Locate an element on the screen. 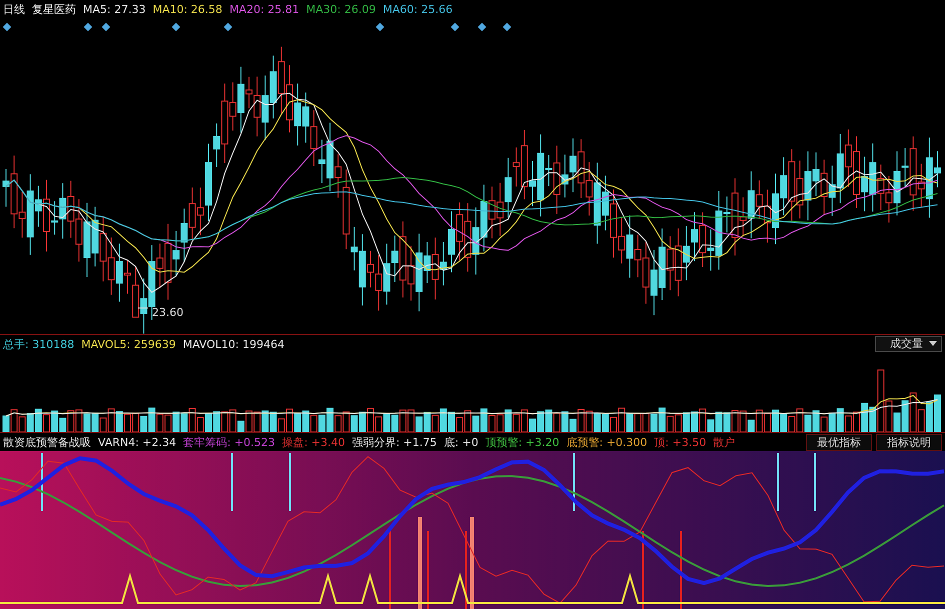  indicator-reading: 顶: +3.50 is located at coordinates (680, 442).